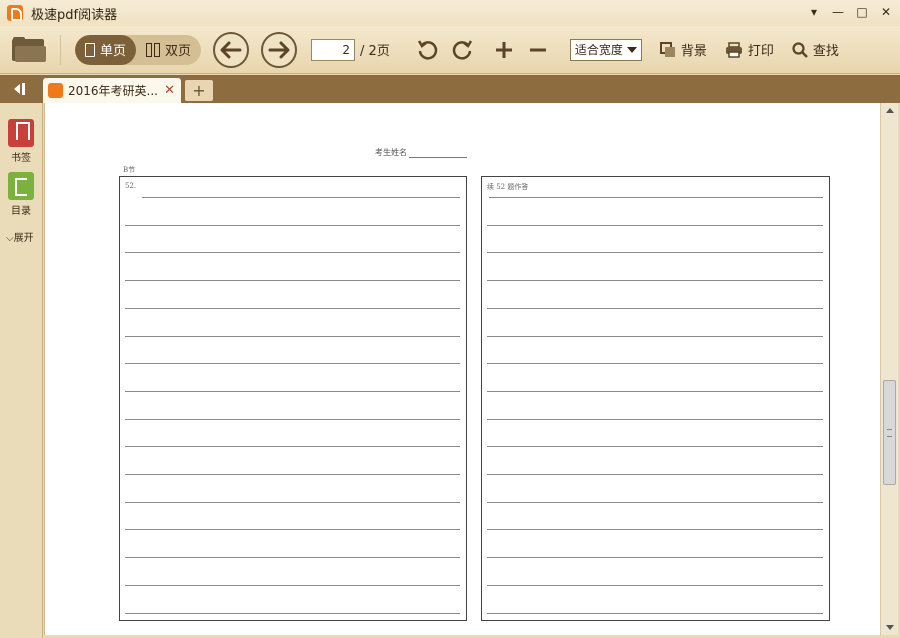  I want to click on arrow-left-icon, so click(231, 49).